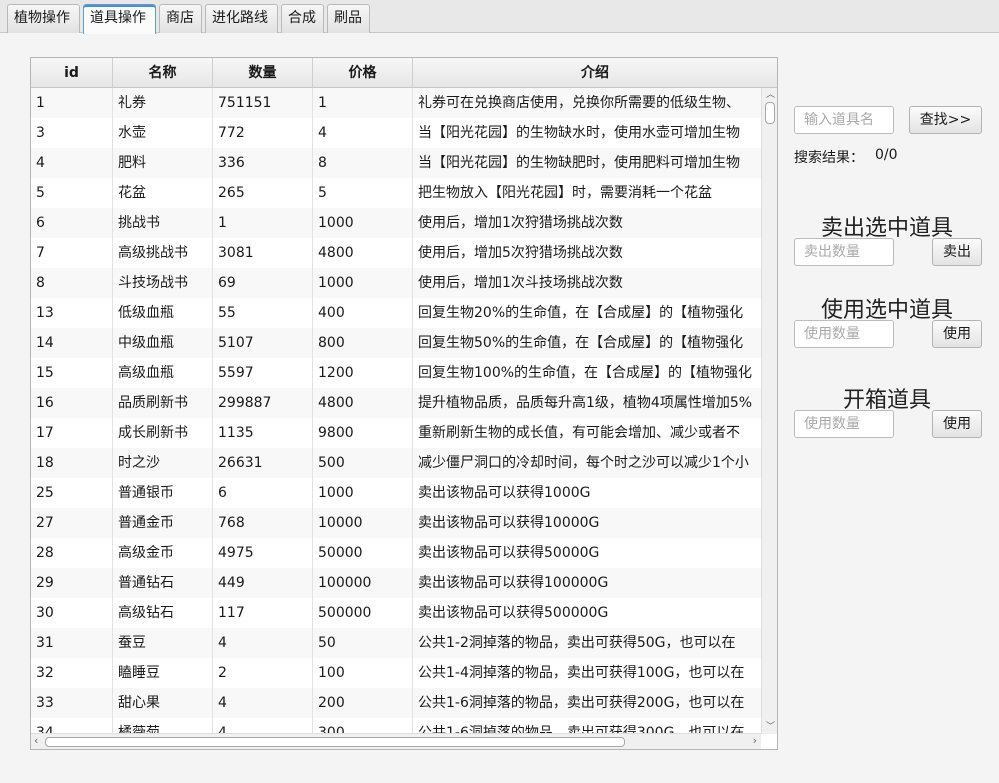 This screenshot has height=783, width=999. What do you see at coordinates (585, 373) in the screenshot?
I see `cell-description: 回复生物100%的生命值，在【合成屋】的【植物强化` at bounding box center [585, 373].